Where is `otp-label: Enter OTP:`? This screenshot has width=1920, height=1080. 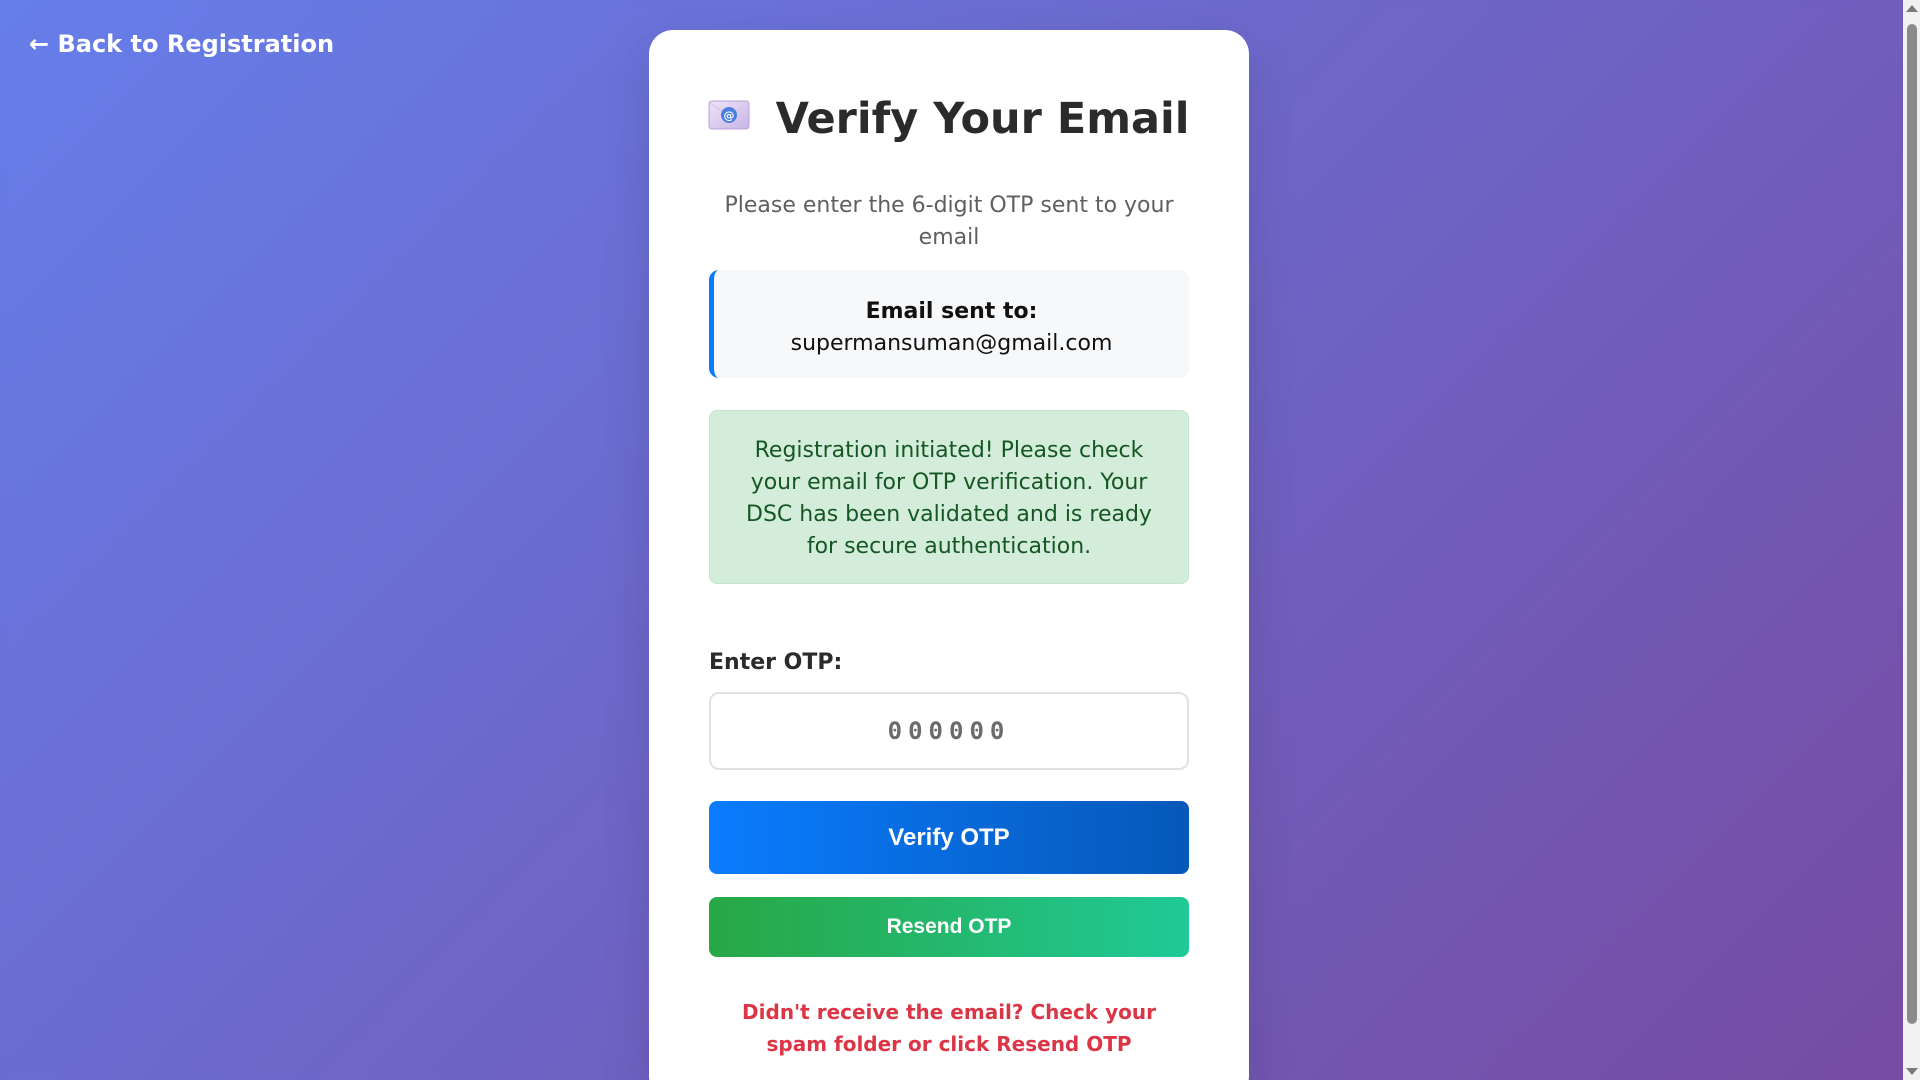
otp-label: Enter OTP: is located at coordinates (776, 662).